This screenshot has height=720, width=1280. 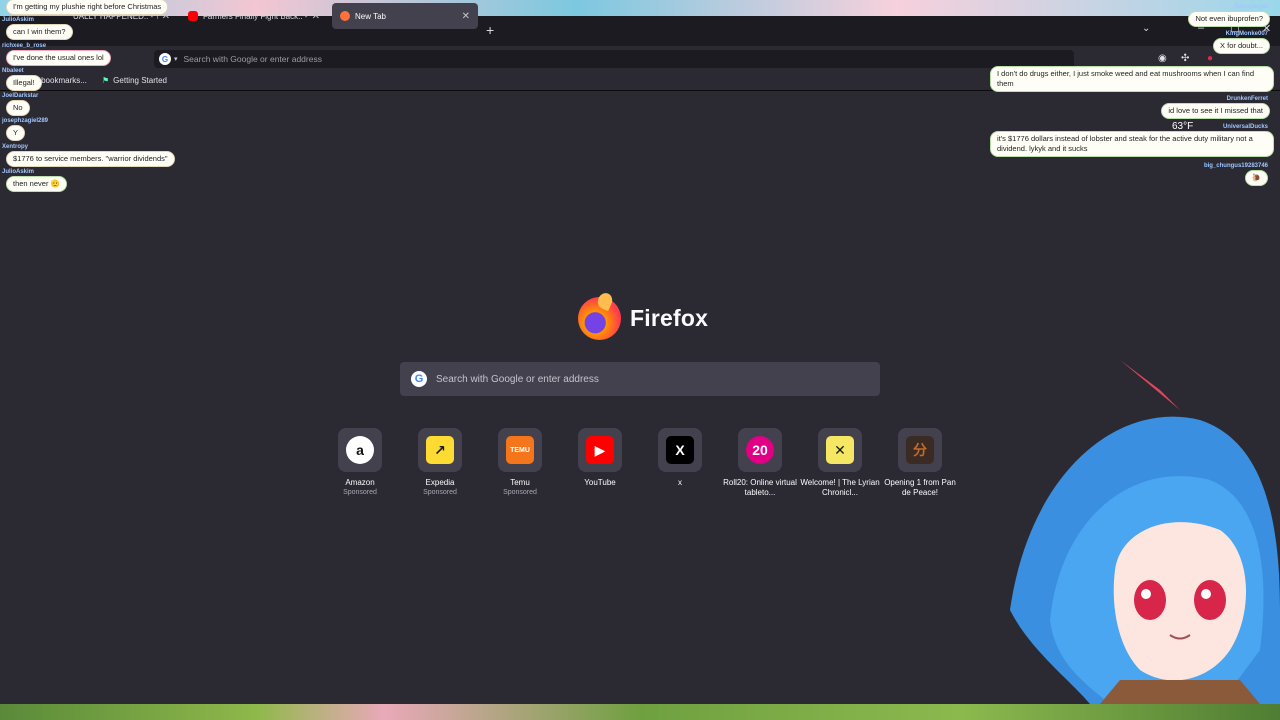 What do you see at coordinates (165, 59) in the screenshot?
I see `google-search-engine-icon: G` at bounding box center [165, 59].